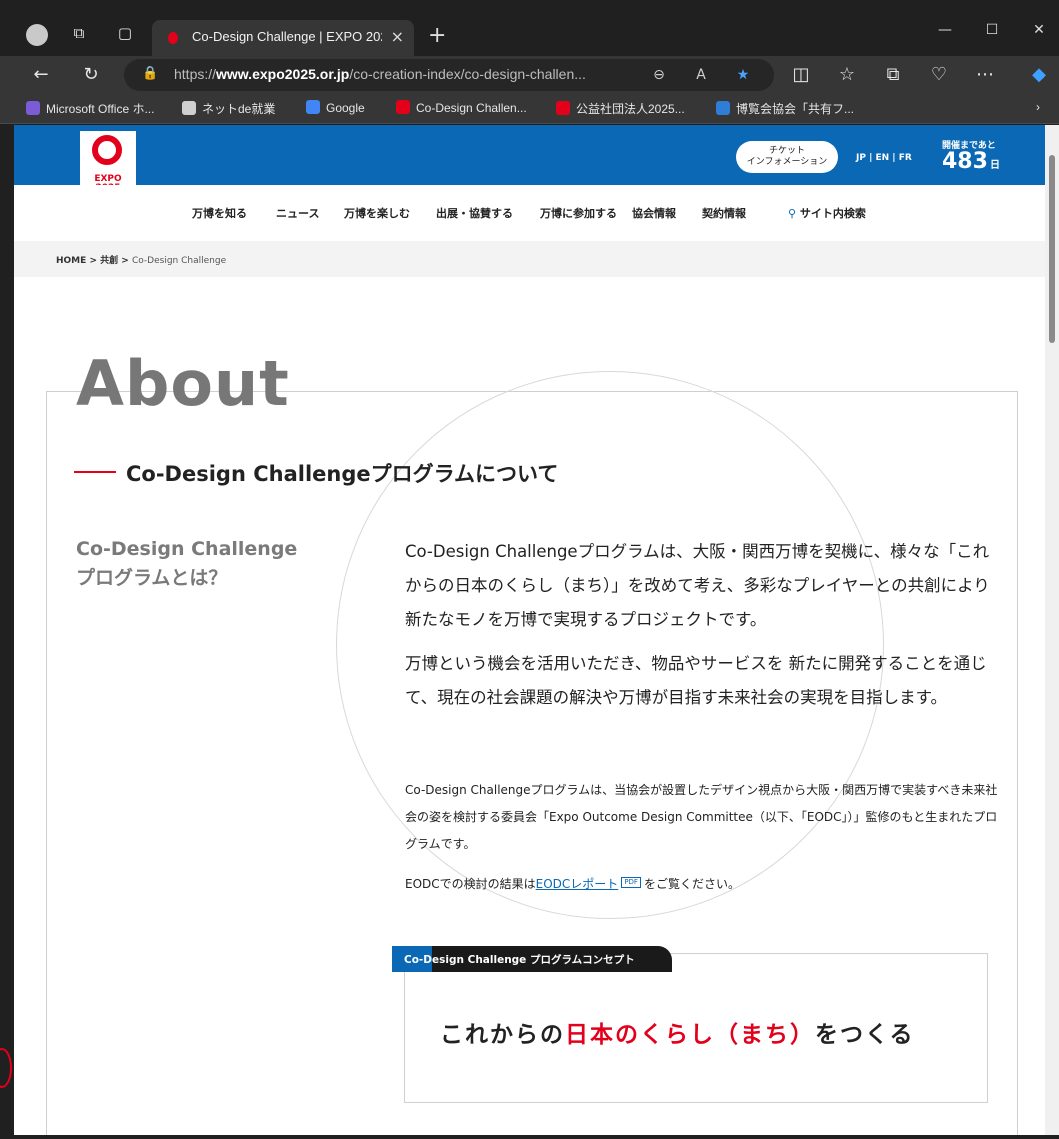 Image resolution: width=1059 pixels, height=1139 pixels. Describe the element at coordinates (297, 213) in the screenshot. I see `nav-item-news: ニュース` at that location.